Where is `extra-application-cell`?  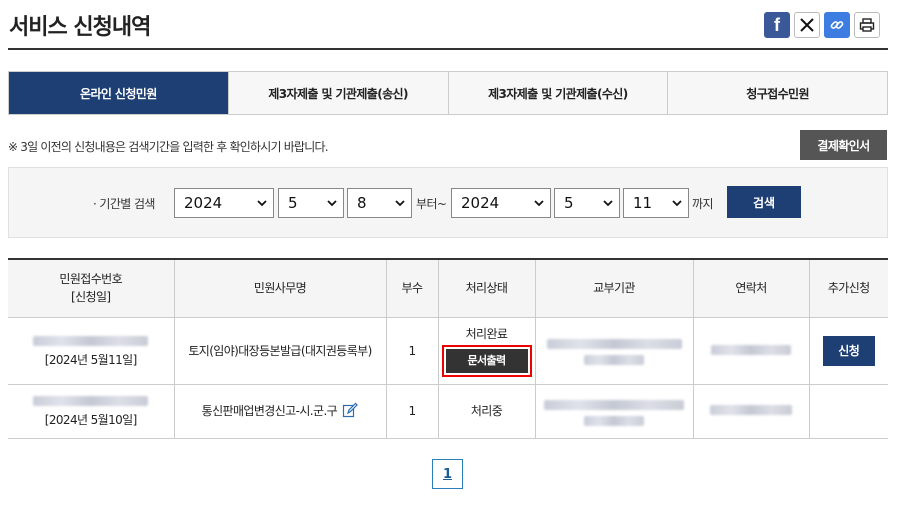 extra-application-cell is located at coordinates (848, 411).